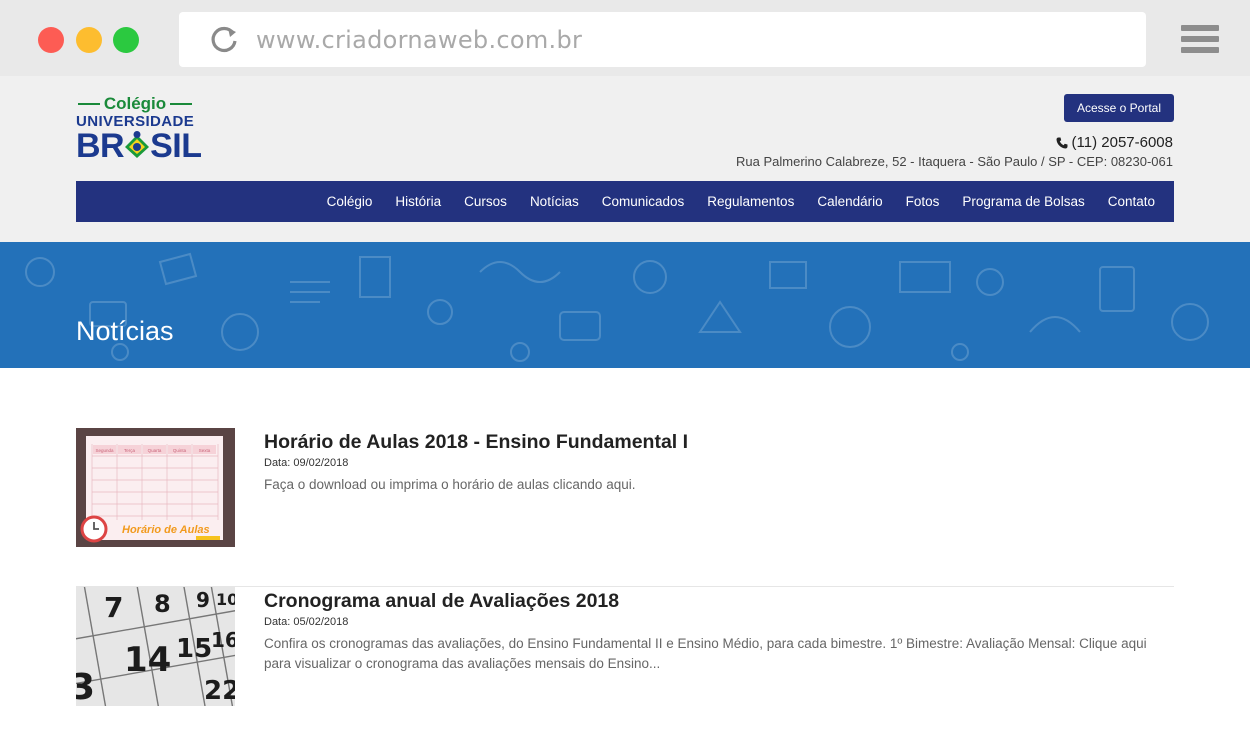 This screenshot has height=736, width=1250. I want to click on minimize-window-button, so click(89, 40).